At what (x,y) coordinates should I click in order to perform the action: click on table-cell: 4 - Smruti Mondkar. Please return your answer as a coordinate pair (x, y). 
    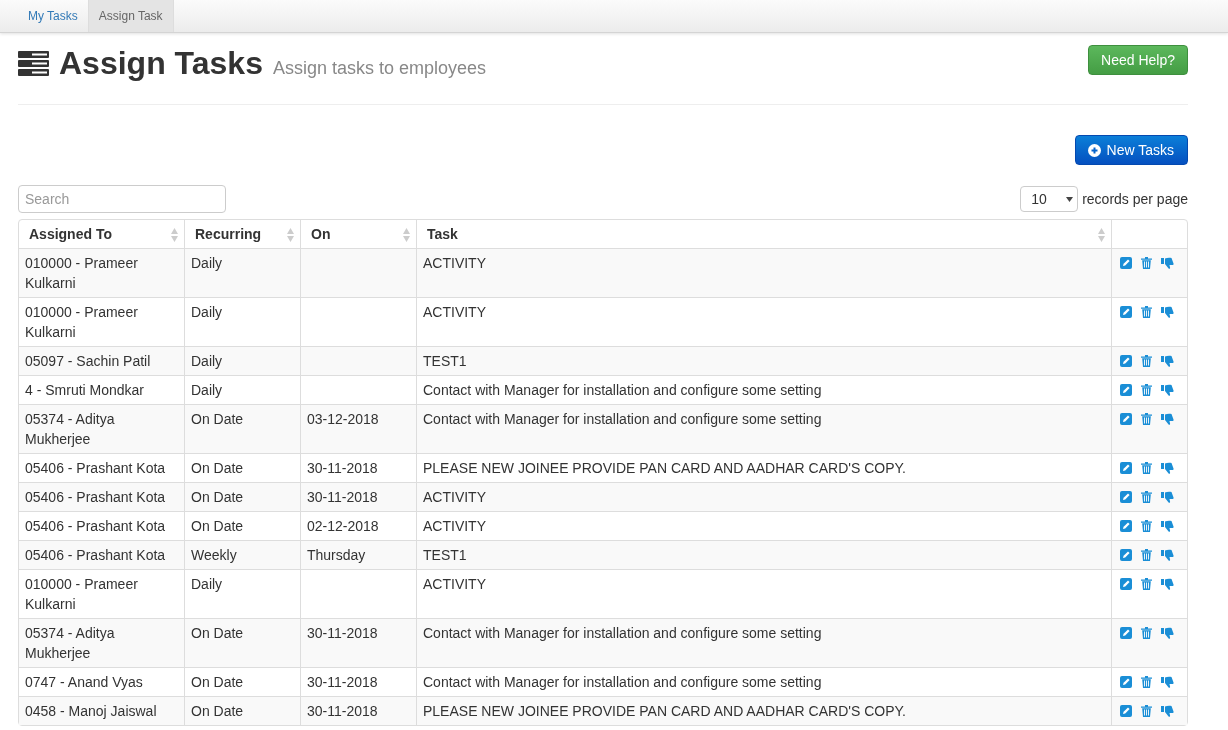
    Looking at the image, I should click on (85, 390).